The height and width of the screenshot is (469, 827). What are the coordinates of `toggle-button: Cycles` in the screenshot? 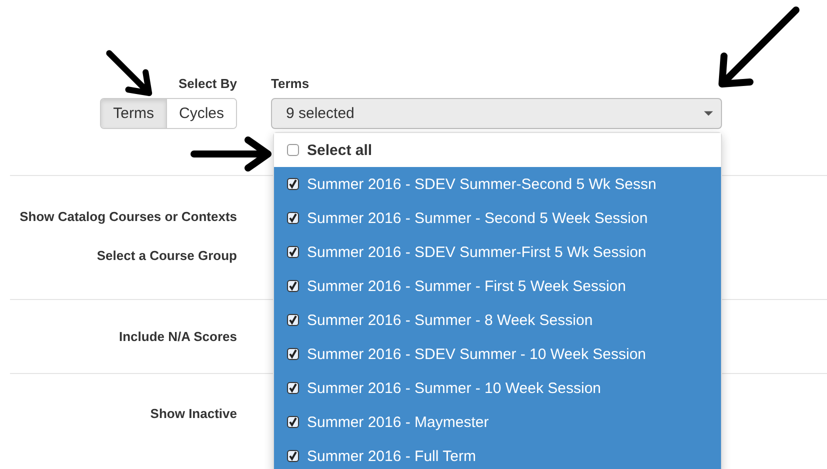 It's located at (201, 113).